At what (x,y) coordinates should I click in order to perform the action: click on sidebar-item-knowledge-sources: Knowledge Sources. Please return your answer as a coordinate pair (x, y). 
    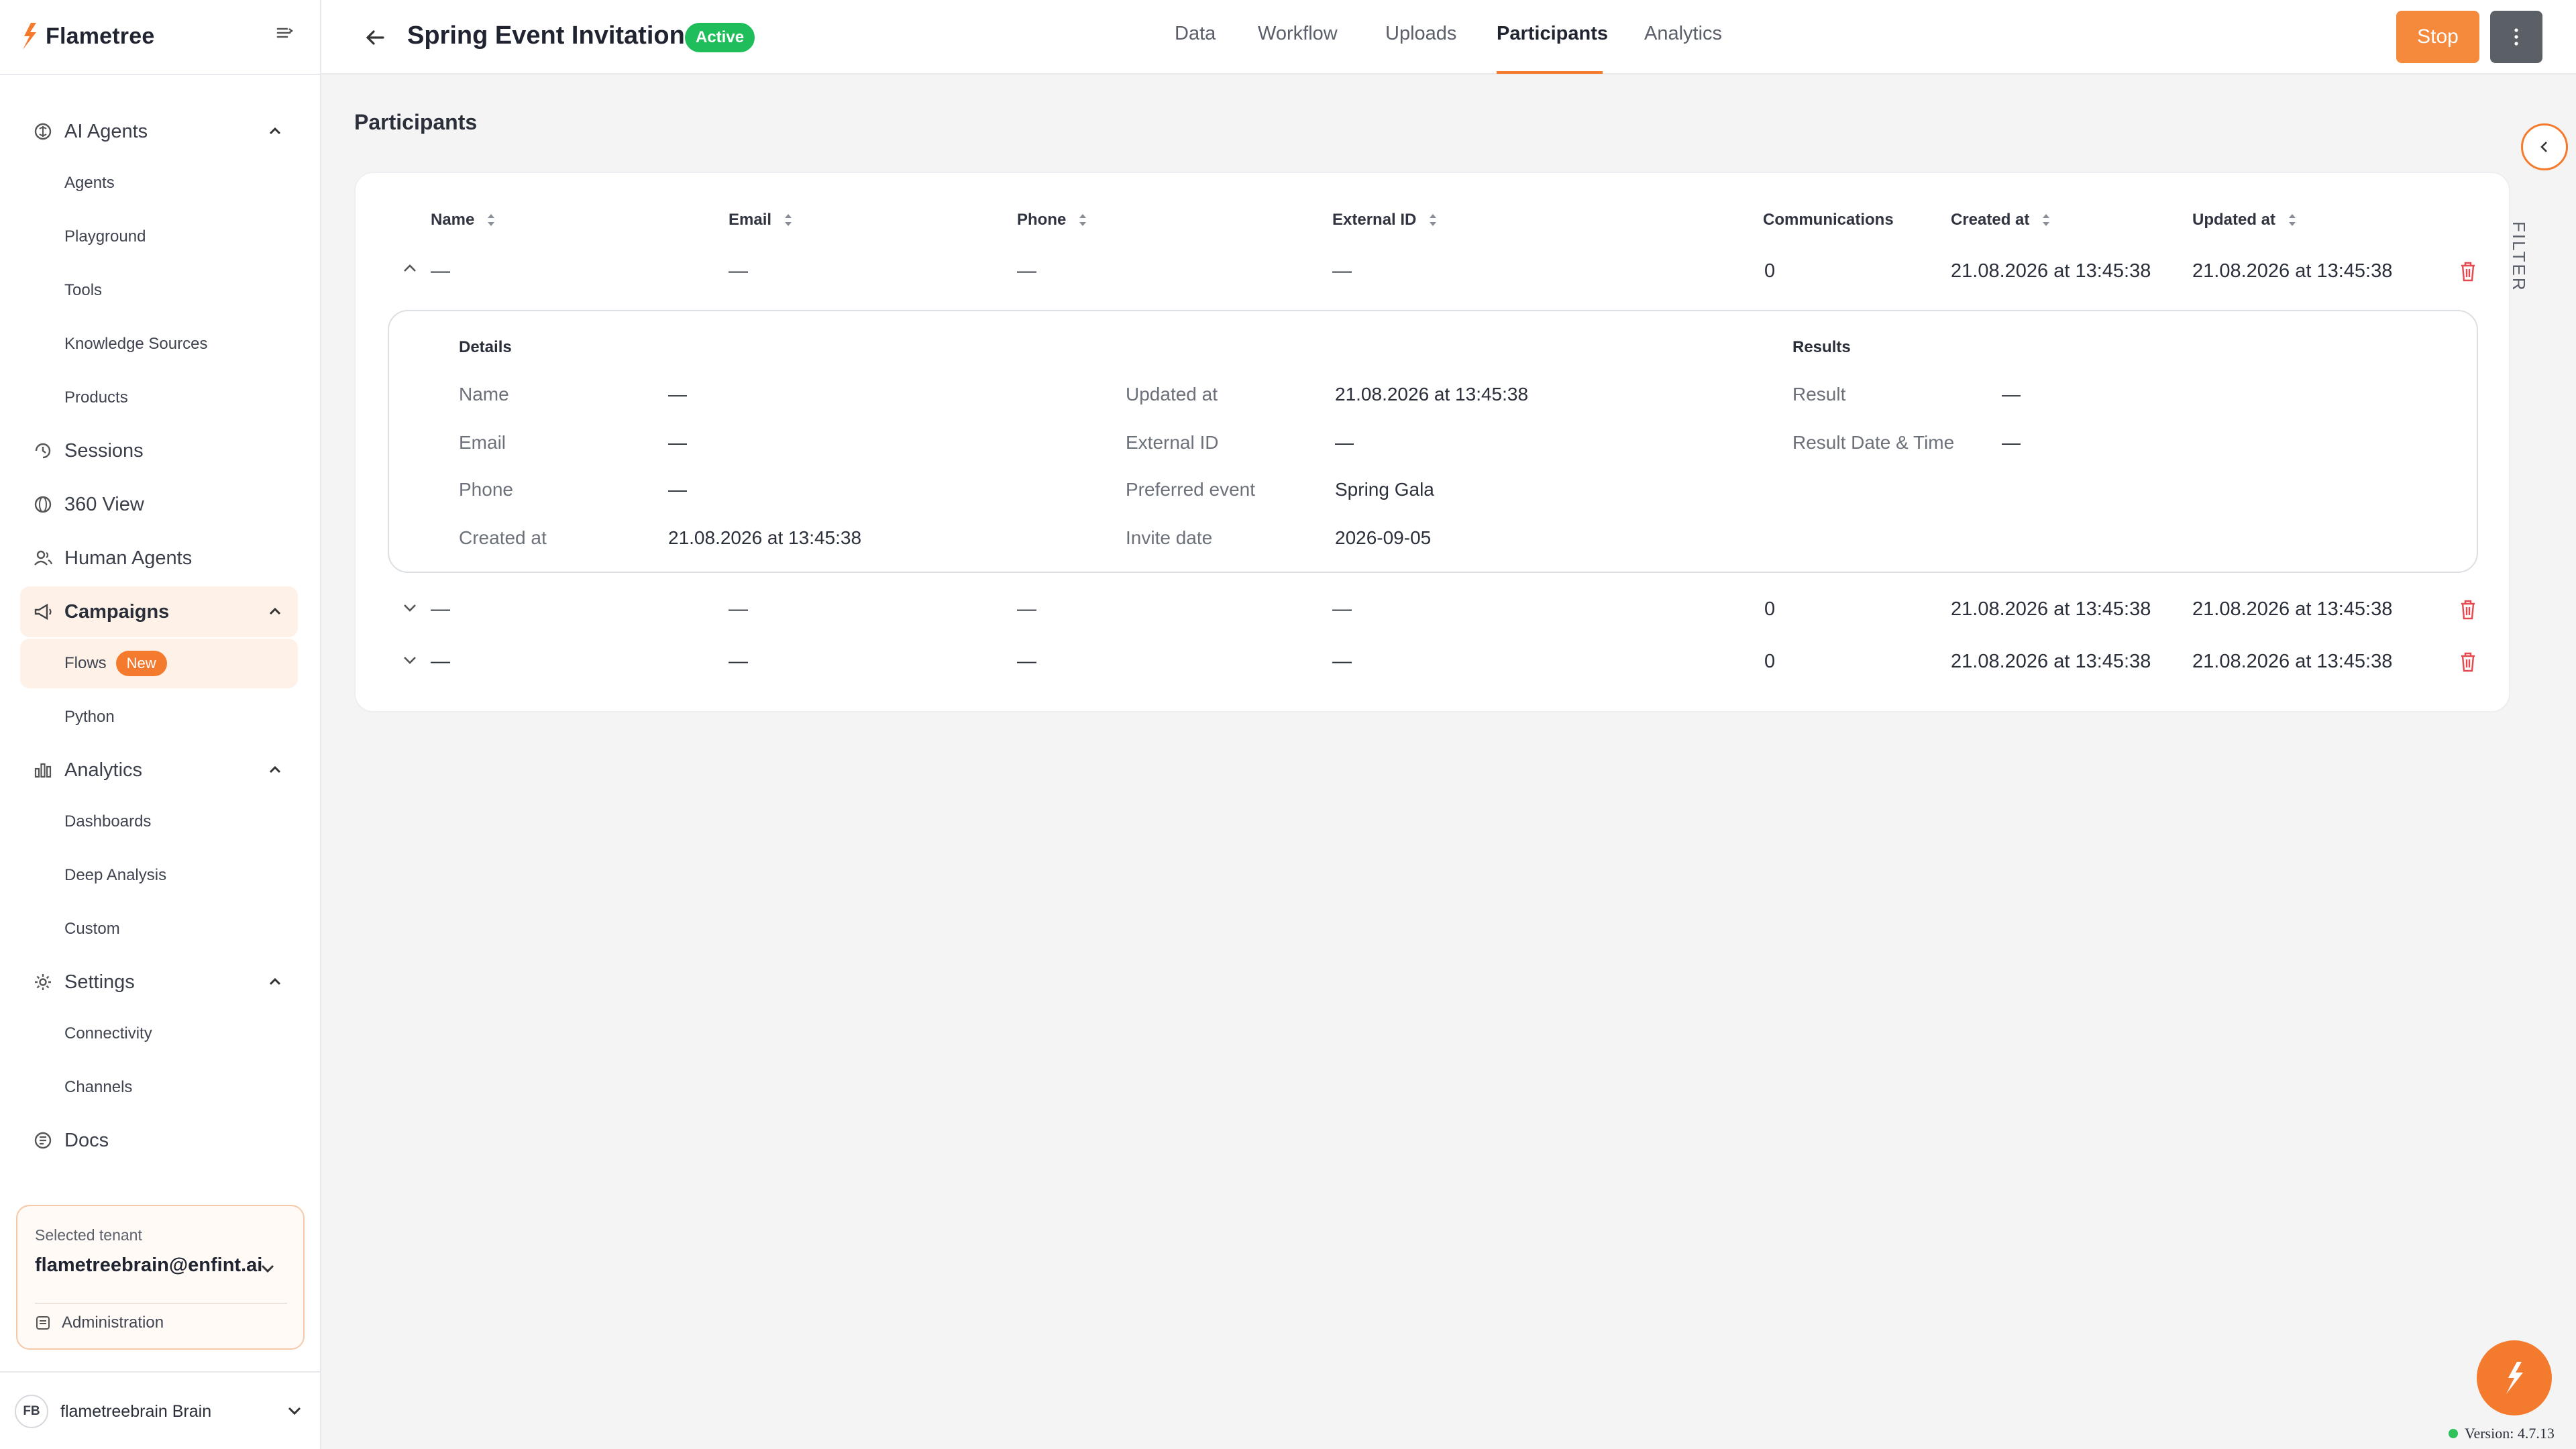
    Looking at the image, I should click on (159, 344).